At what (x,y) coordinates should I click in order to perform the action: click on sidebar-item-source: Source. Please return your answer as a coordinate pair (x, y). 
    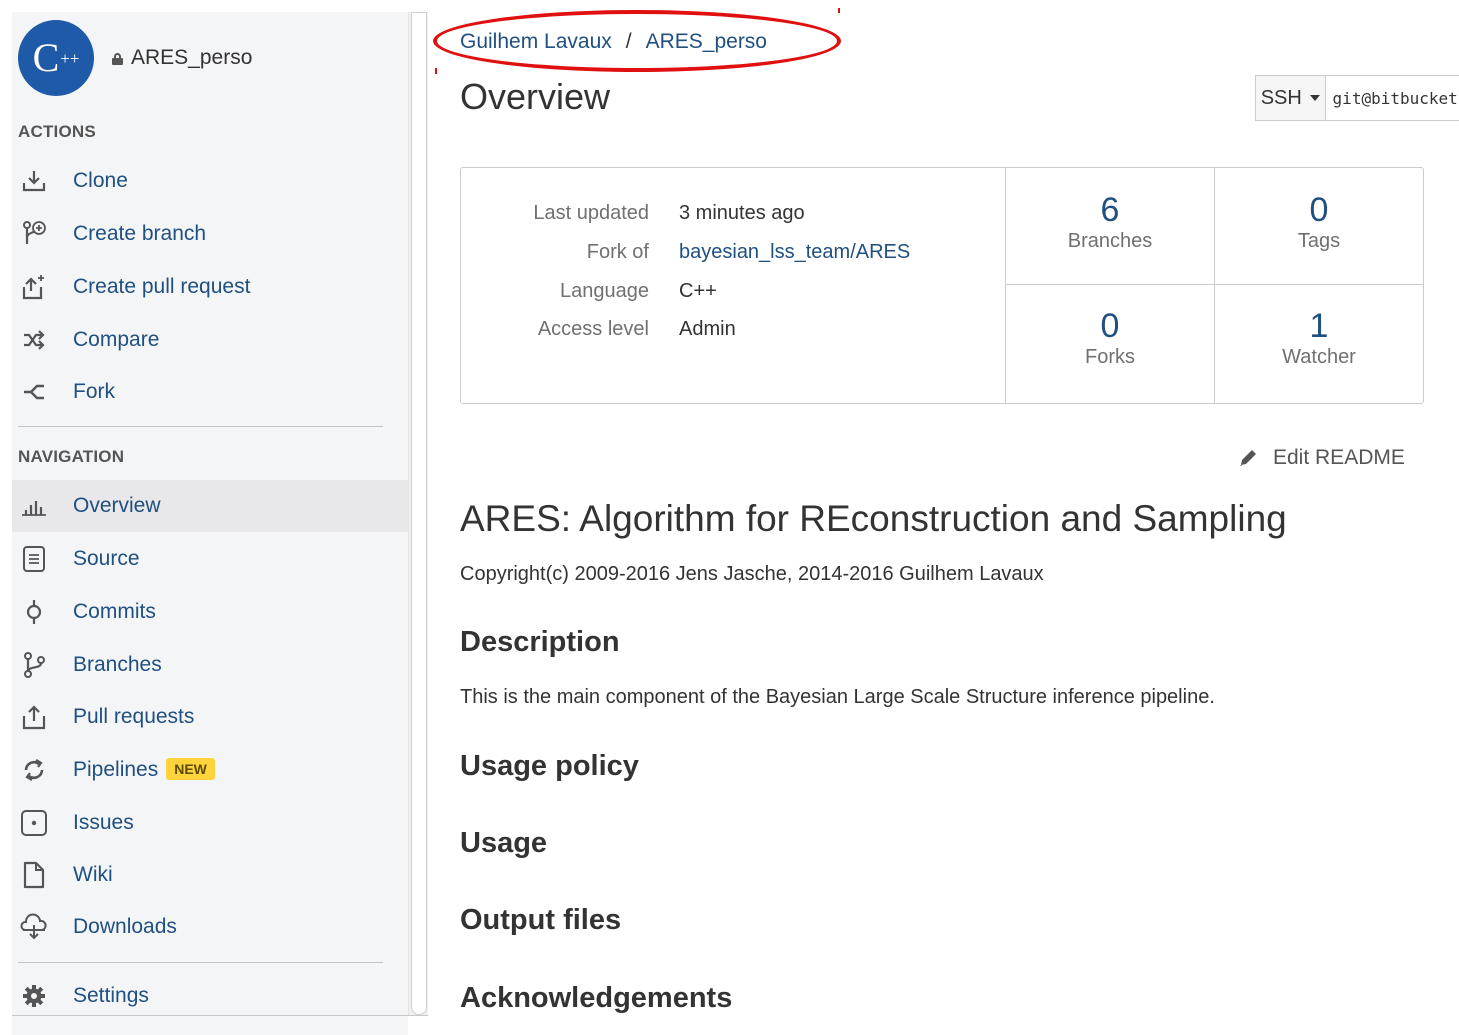
    Looking at the image, I should click on (210, 559).